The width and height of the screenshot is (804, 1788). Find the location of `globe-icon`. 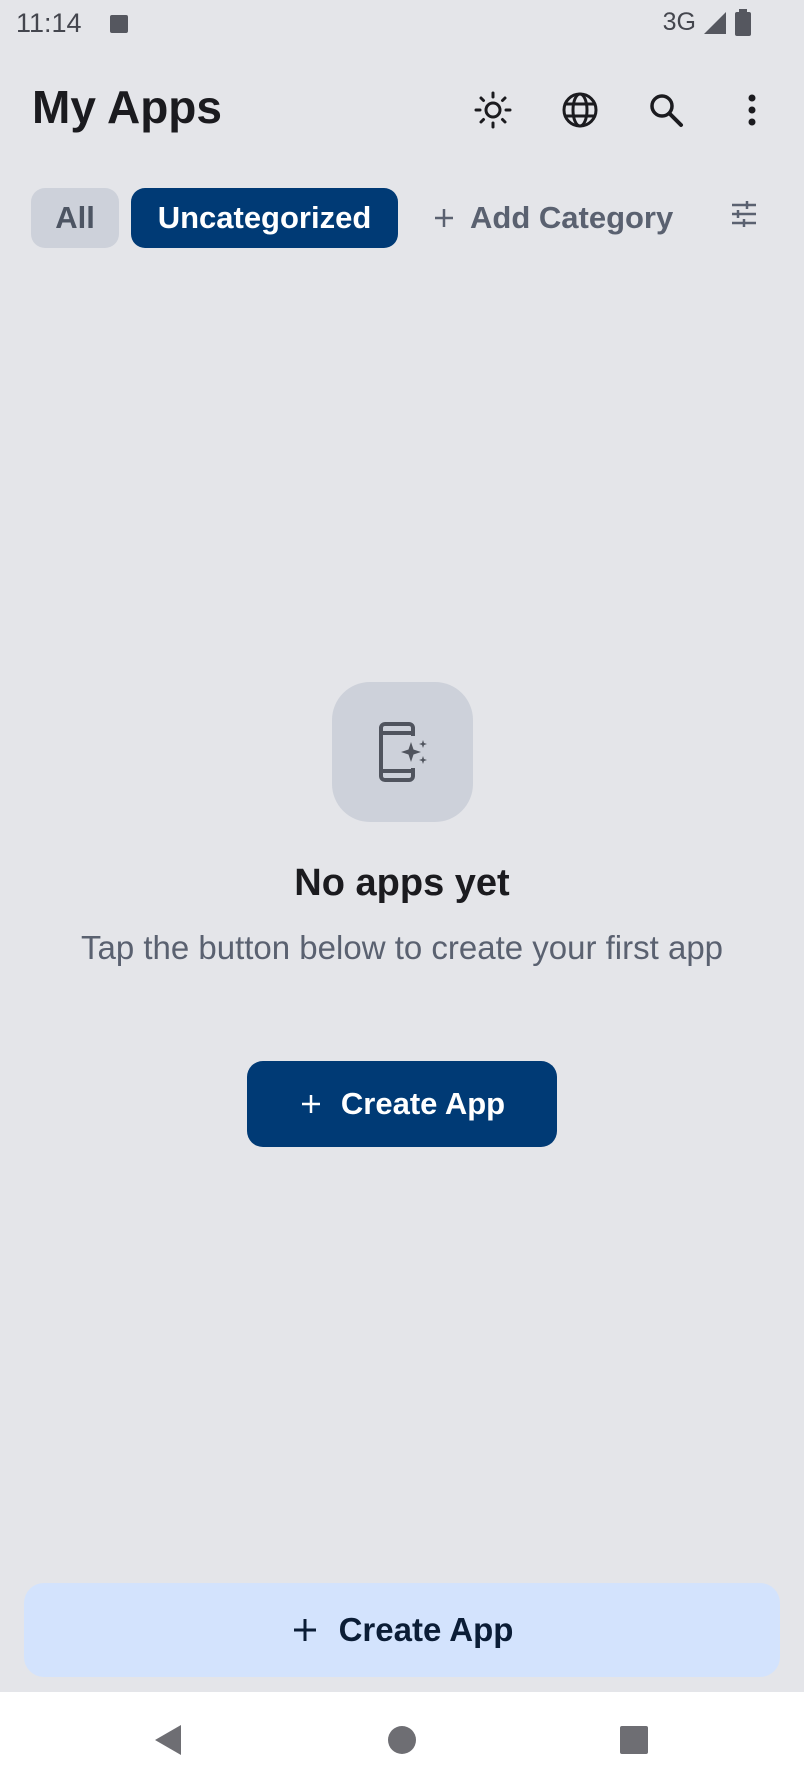

globe-icon is located at coordinates (580, 110).